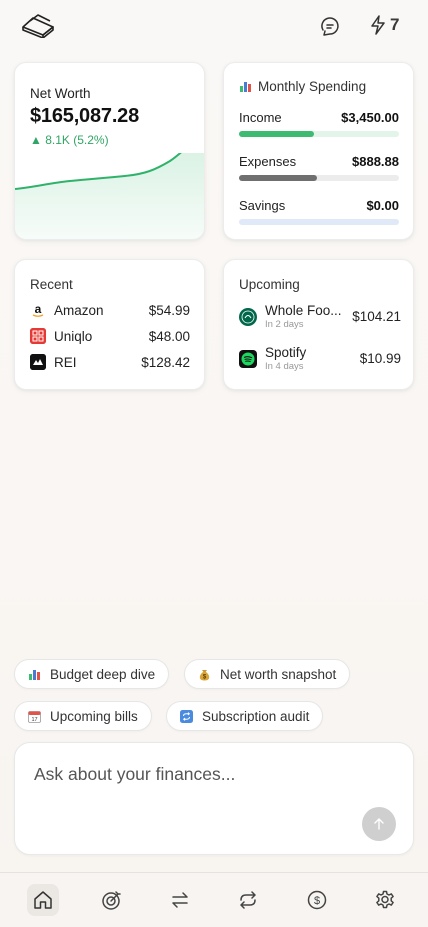 This screenshot has height=927, width=428. Describe the element at coordinates (319, 178) in the screenshot. I see `expenses-bar` at that location.